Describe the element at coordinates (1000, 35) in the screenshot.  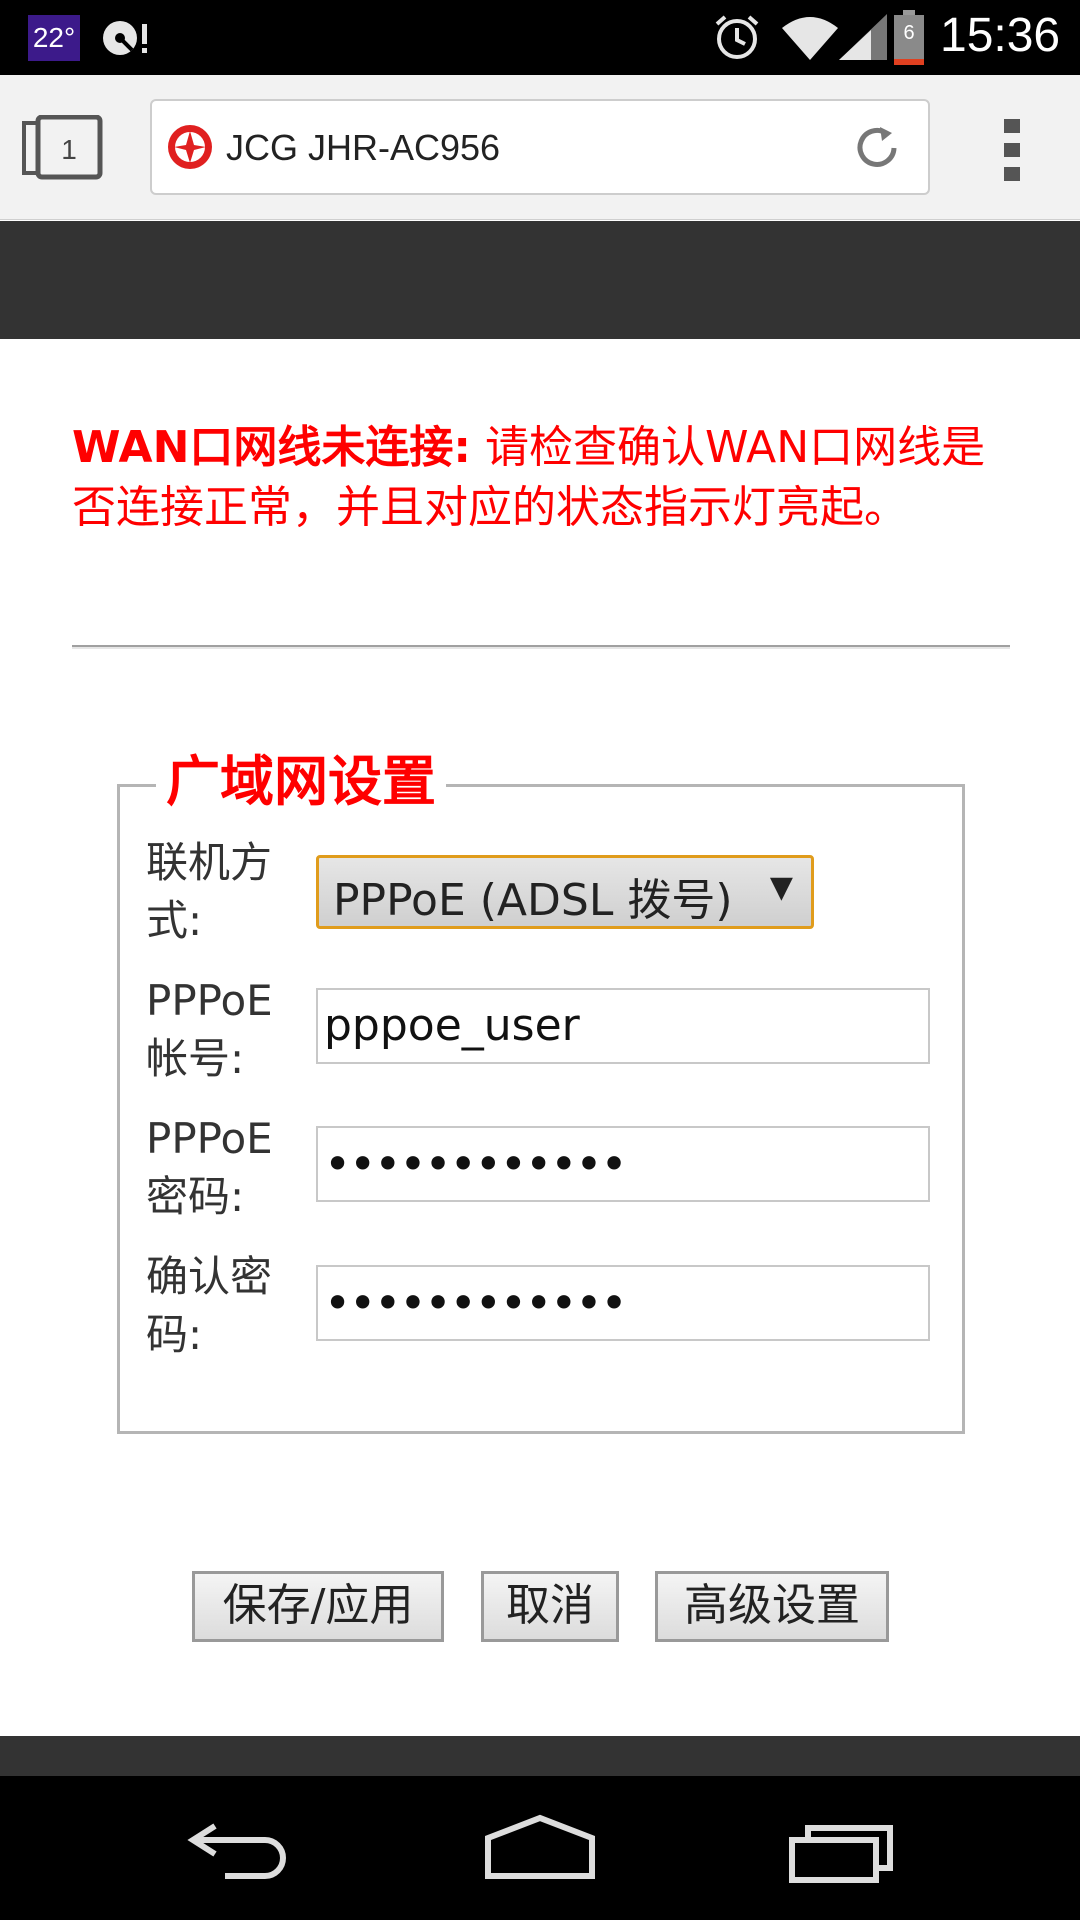
I see `clock: 15:36` at that location.